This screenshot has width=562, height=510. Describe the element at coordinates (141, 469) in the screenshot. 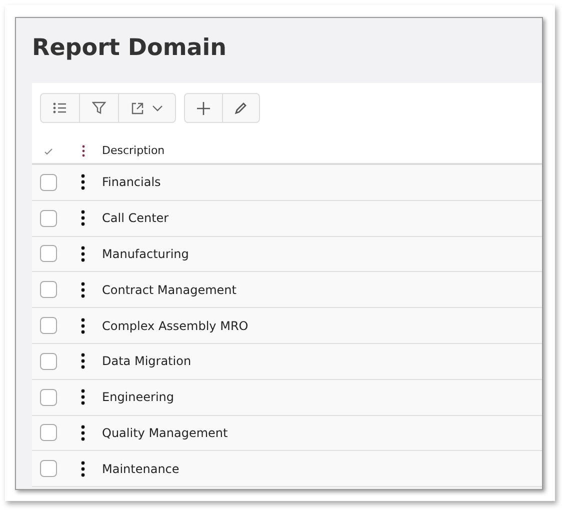

I see `table-cell-text: Maintenance` at that location.